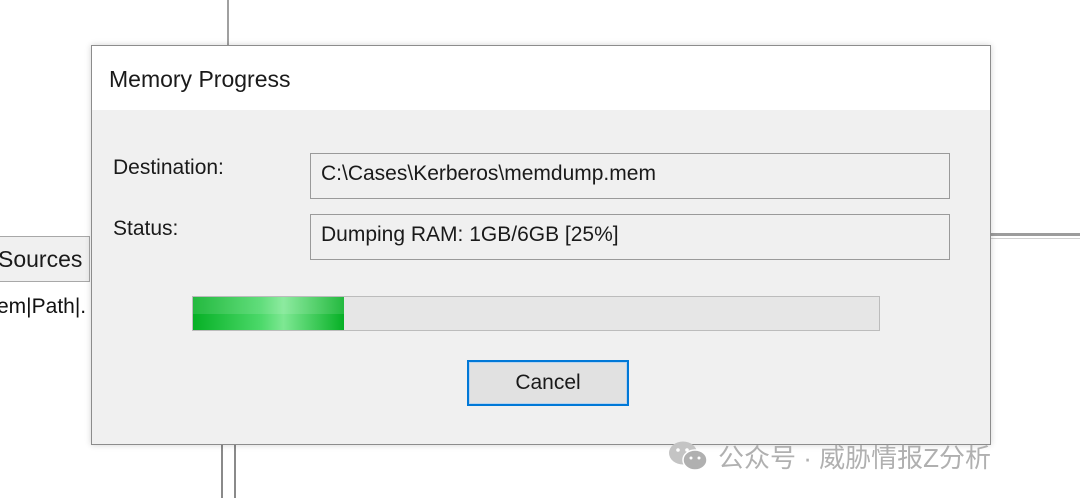  What do you see at coordinates (146, 228) in the screenshot?
I see `status-label: Status:` at bounding box center [146, 228].